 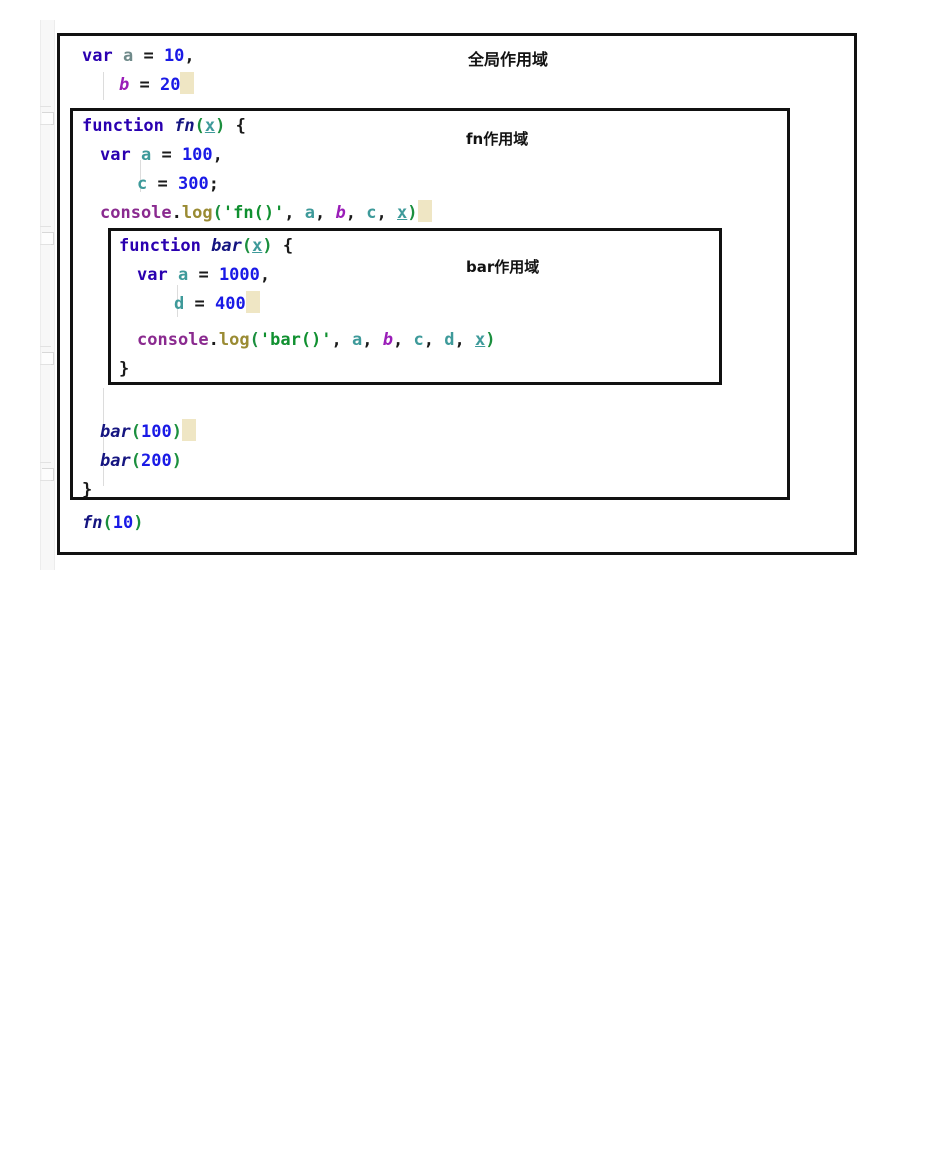 What do you see at coordinates (170, 85) in the screenshot?
I see `number-20: 20` at bounding box center [170, 85].